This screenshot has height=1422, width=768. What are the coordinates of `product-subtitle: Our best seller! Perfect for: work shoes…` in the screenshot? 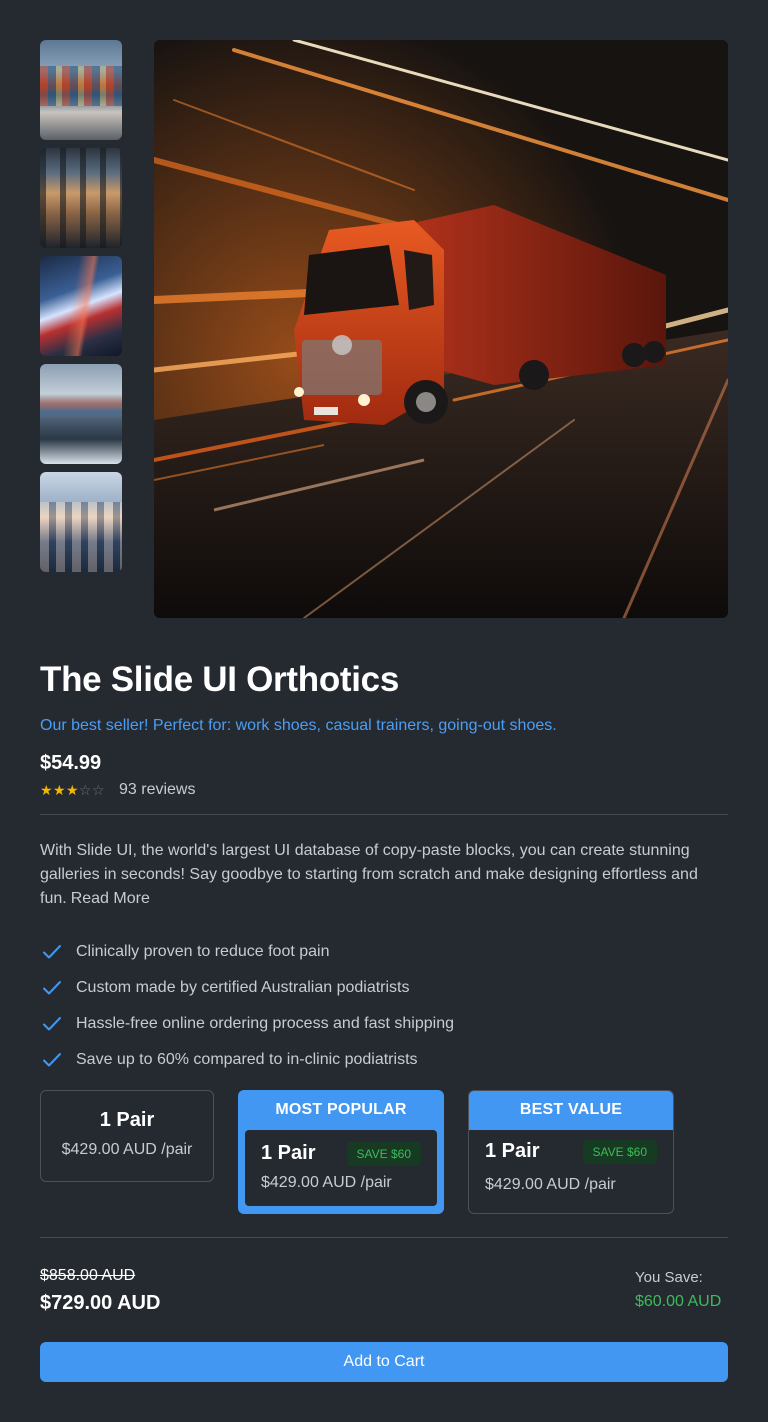 It's located at (298, 725).